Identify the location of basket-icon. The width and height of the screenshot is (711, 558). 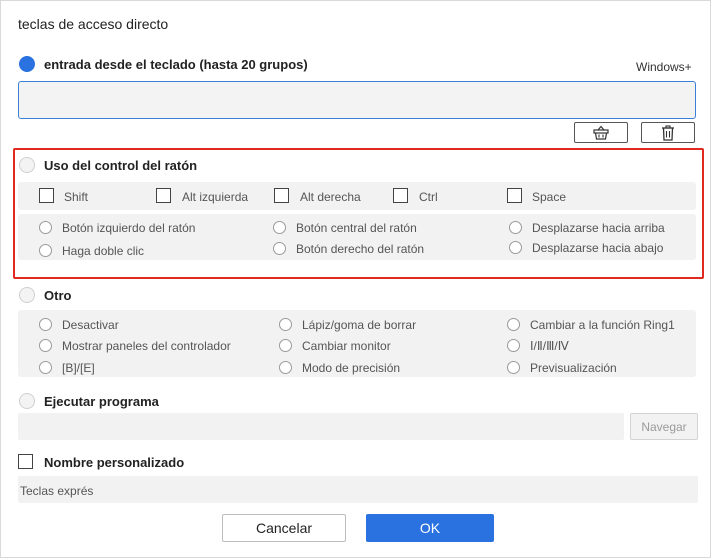
(601, 132).